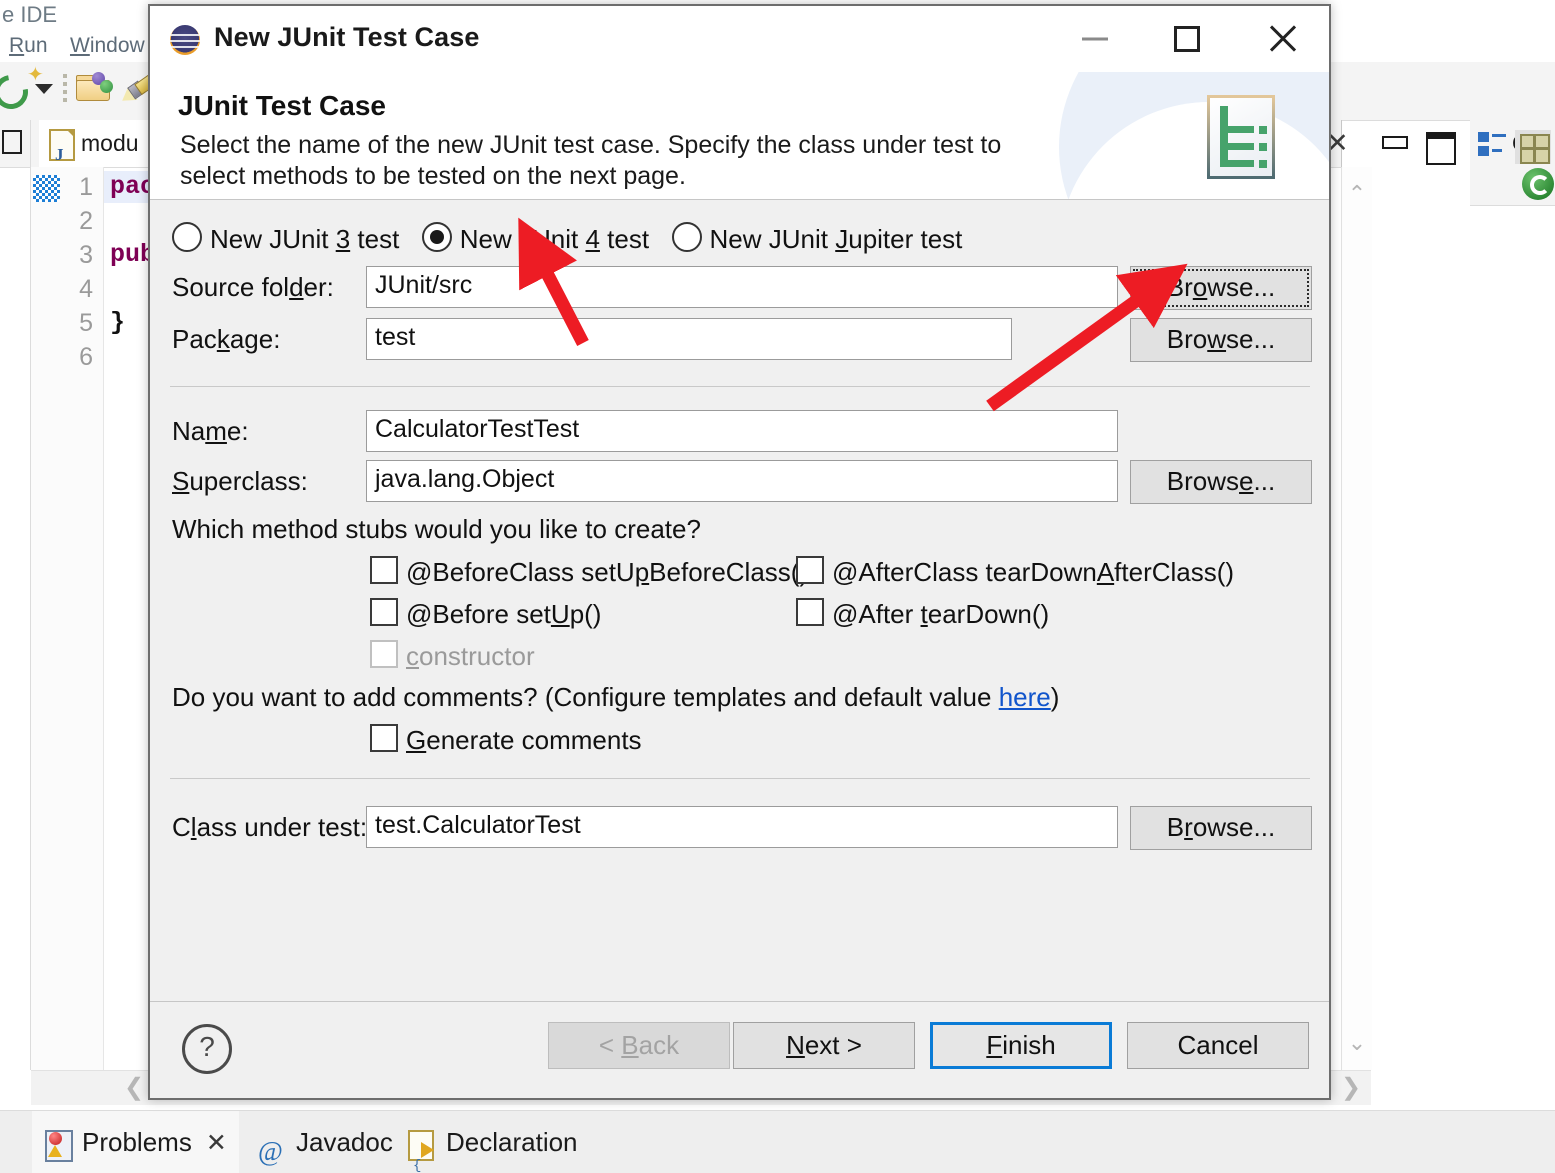  I want to click on editor-minimize-icon, so click(1393, 144).